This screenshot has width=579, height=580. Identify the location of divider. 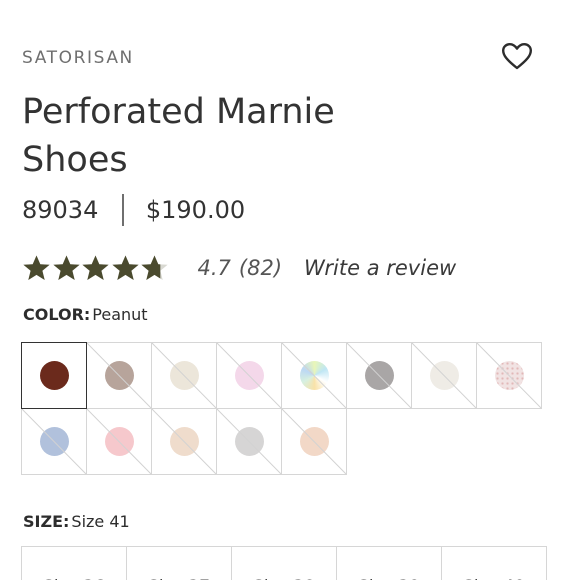
(123, 210).